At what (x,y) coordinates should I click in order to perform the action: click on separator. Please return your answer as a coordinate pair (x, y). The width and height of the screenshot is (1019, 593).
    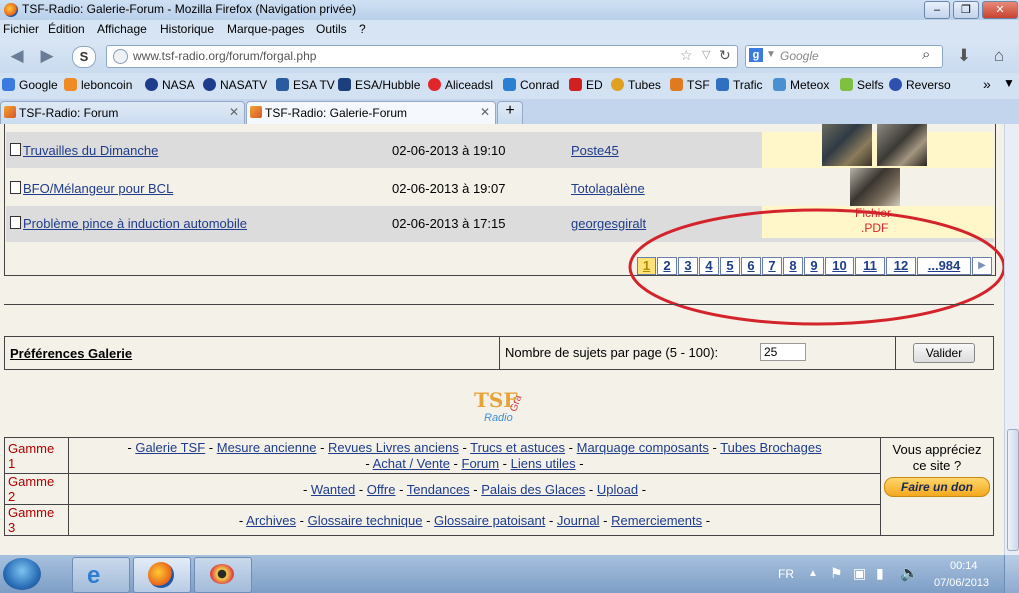
    Looking at the image, I should click on (499, 304).